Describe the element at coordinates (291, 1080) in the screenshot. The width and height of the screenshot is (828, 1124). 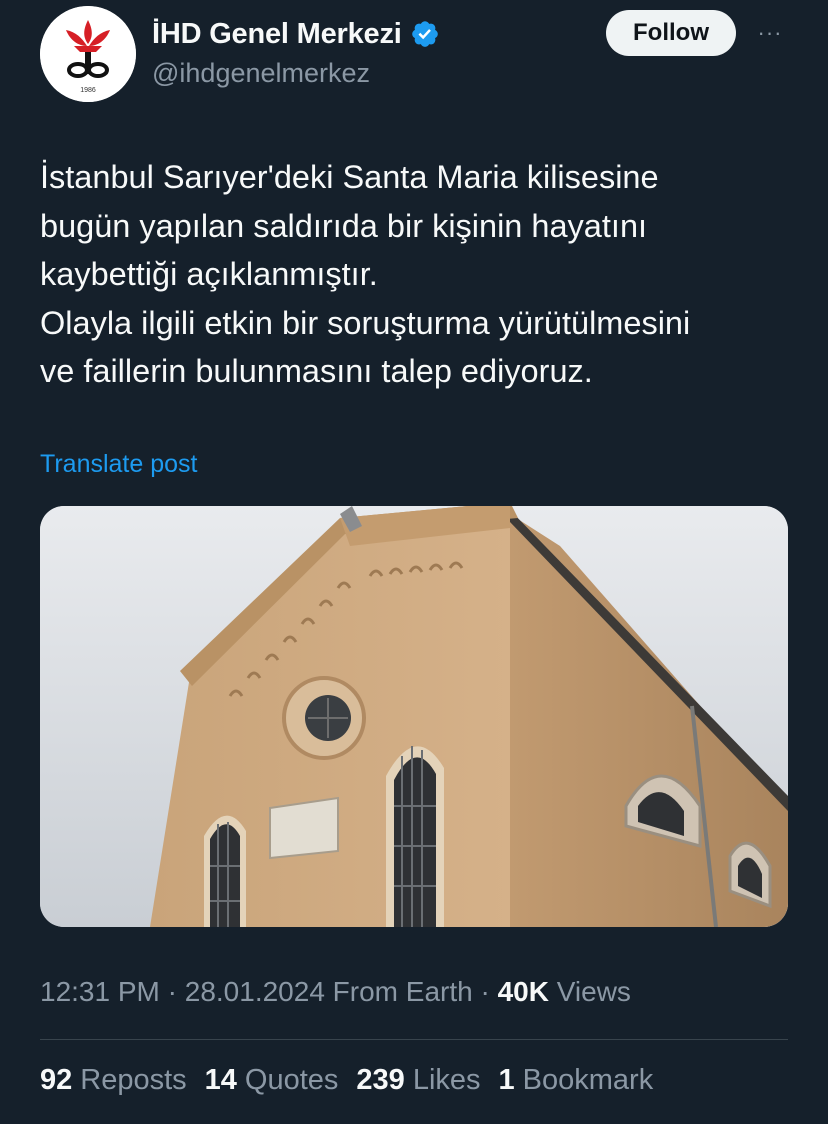
I see `quotes-label: Quotes` at that location.